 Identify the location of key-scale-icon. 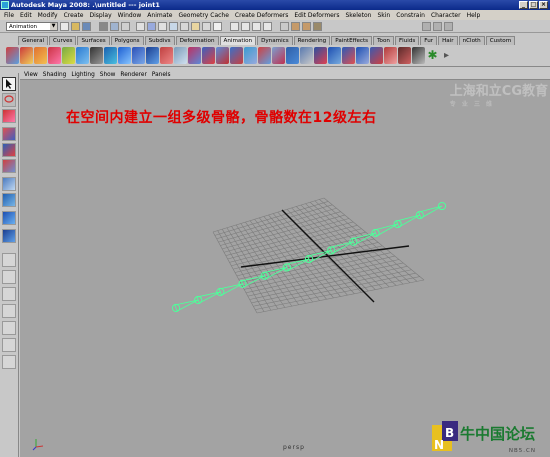
(54, 55).